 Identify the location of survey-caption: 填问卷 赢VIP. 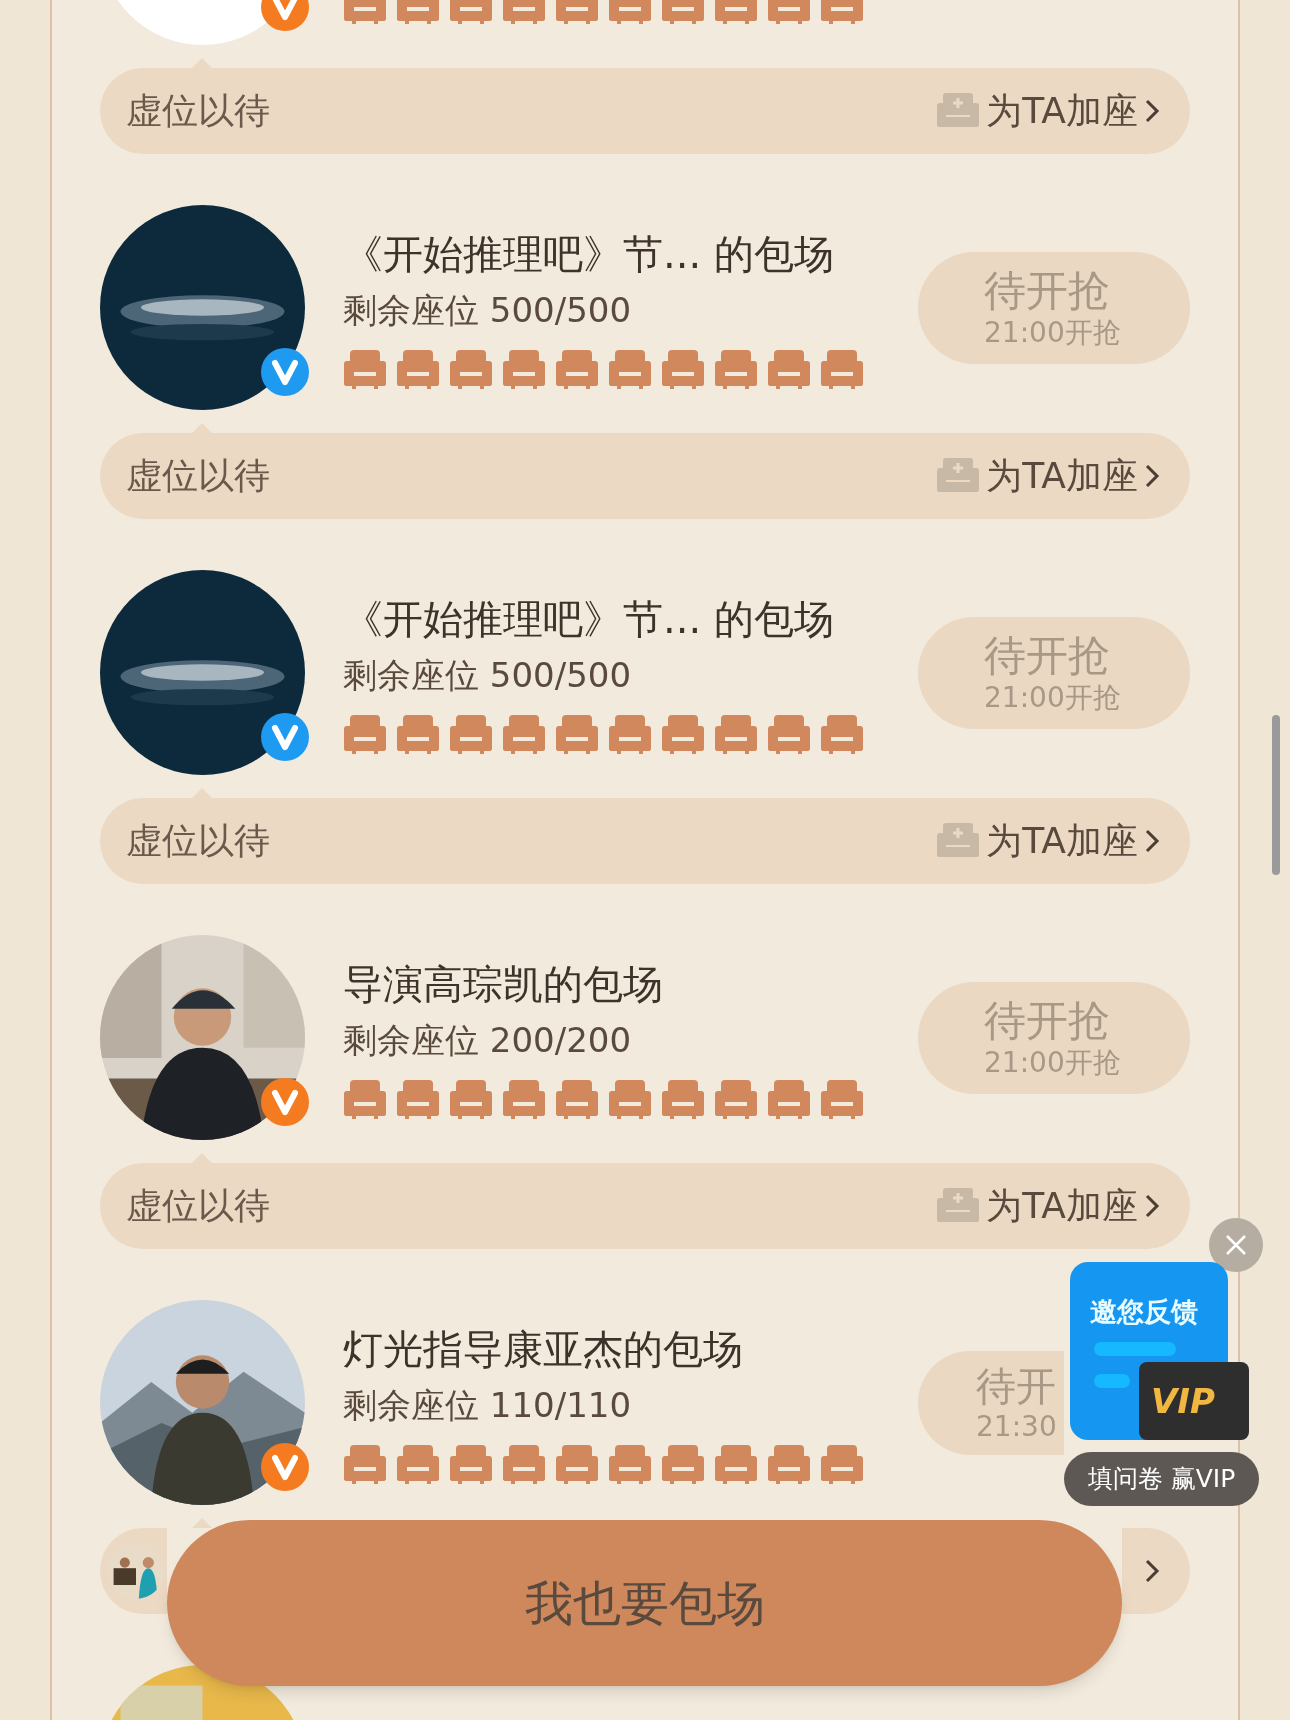
(1161, 1479).